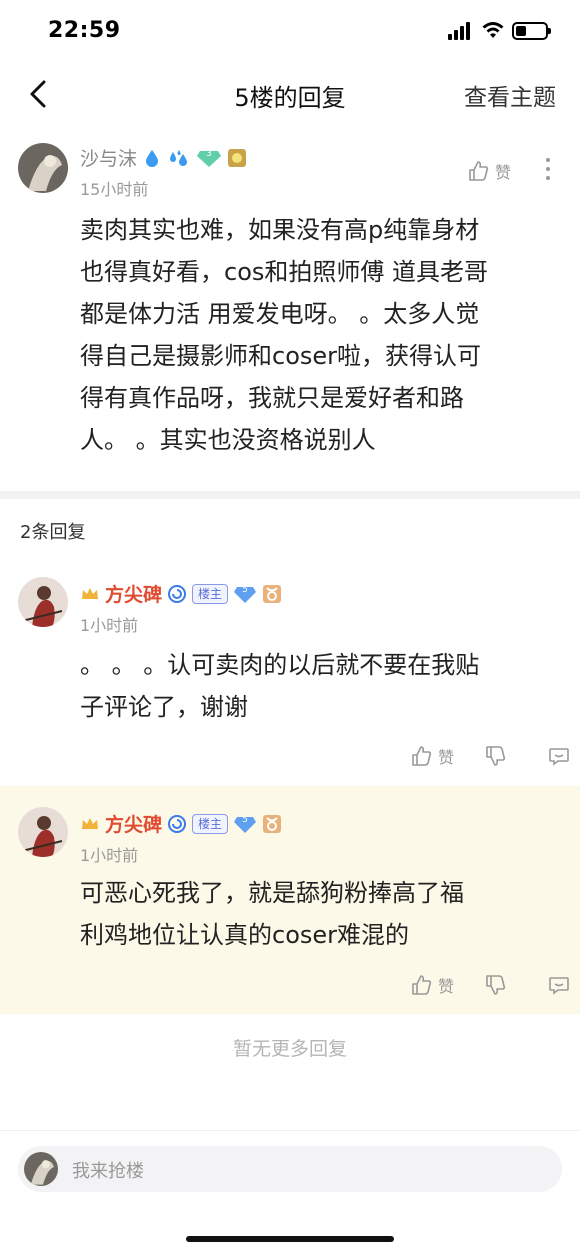  Describe the element at coordinates (289, 1049) in the screenshot. I see `no-more-replies: 暂无更多回复` at that location.